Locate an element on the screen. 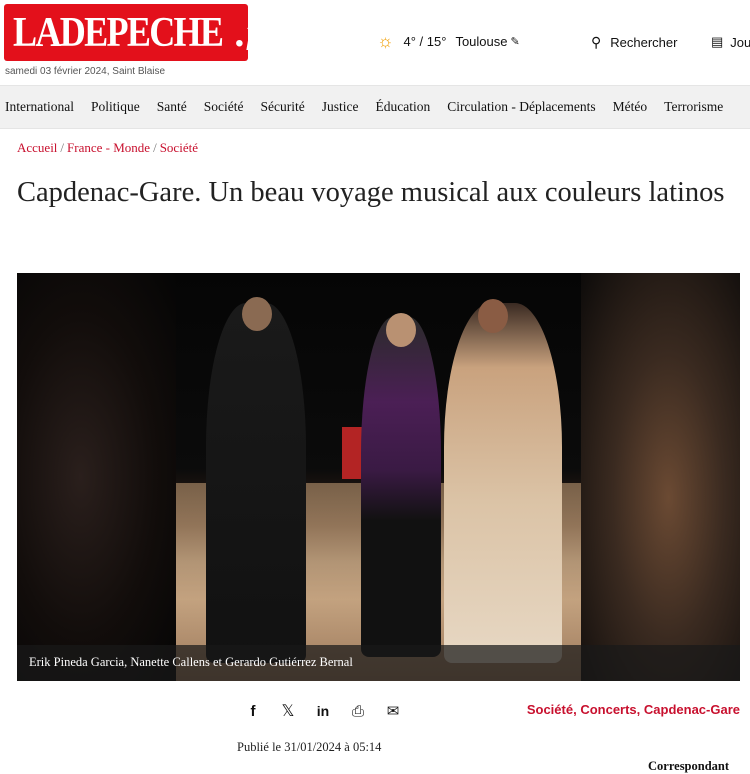 This screenshot has height=774, width=750. journal-button: ▤ Journal is located at coordinates (730, 42).